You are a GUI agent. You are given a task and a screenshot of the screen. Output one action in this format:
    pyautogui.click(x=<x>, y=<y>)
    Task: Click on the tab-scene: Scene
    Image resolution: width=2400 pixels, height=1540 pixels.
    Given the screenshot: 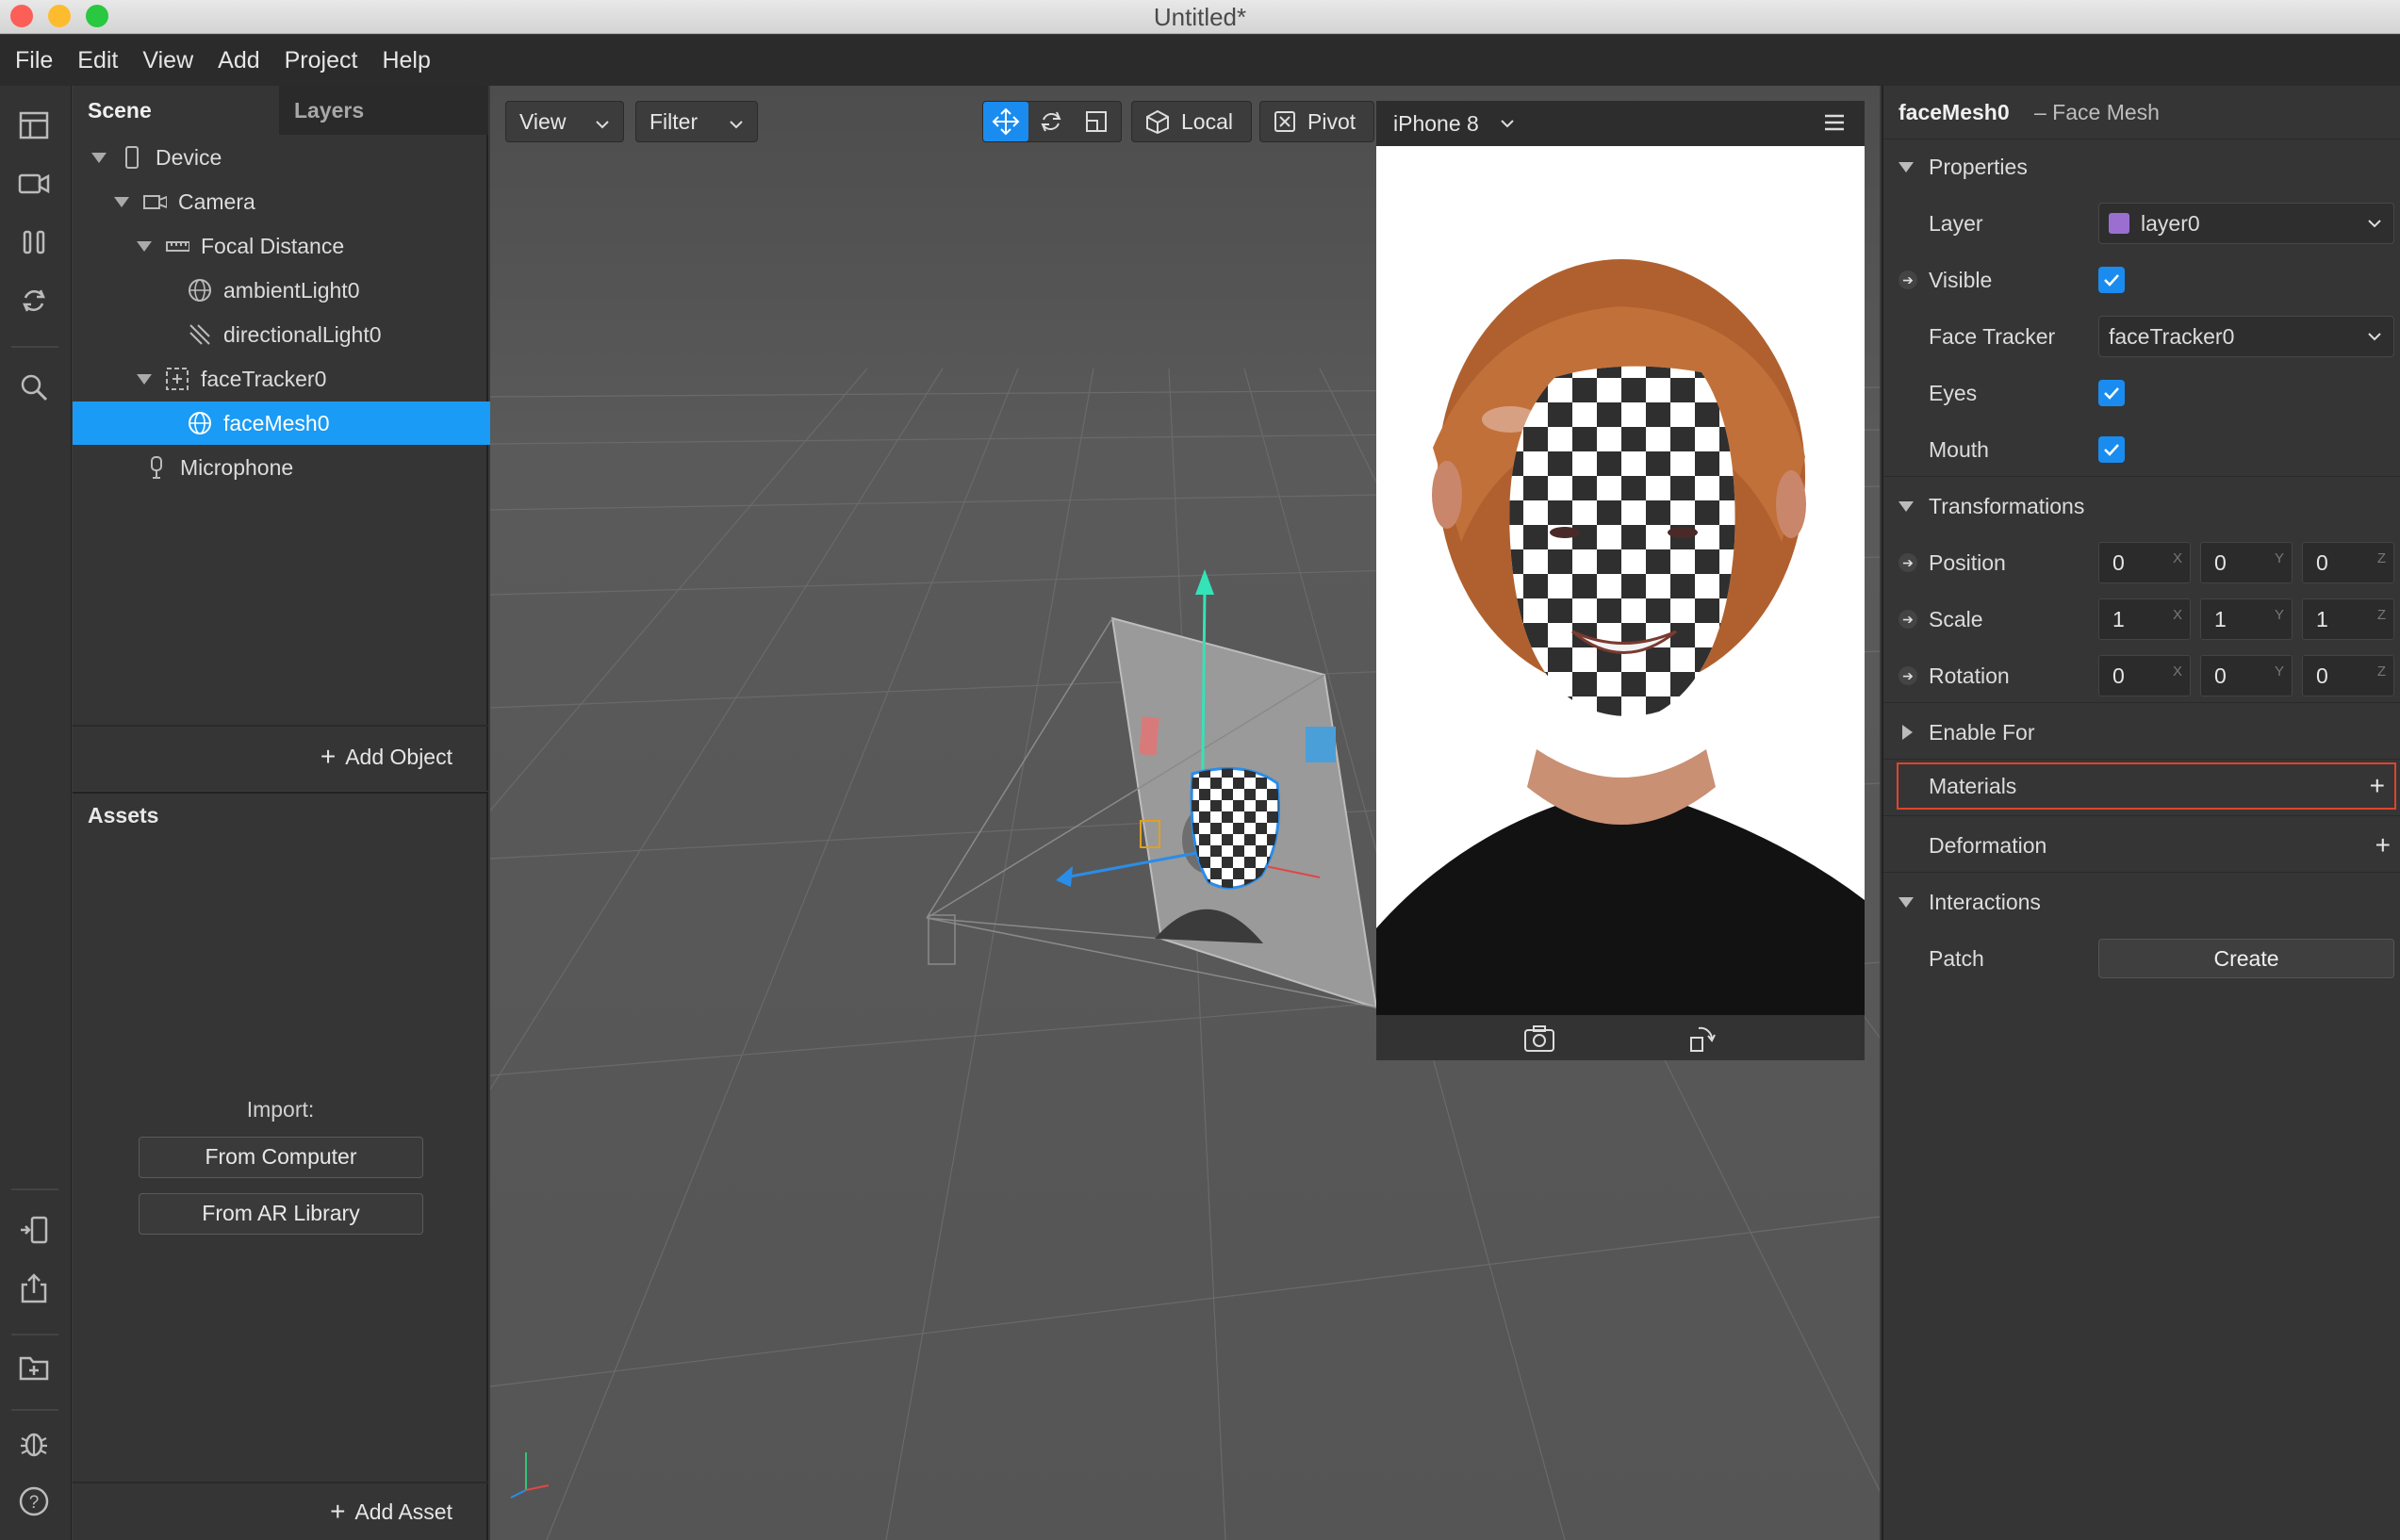 What is the action you would take?
    pyautogui.click(x=176, y=110)
    